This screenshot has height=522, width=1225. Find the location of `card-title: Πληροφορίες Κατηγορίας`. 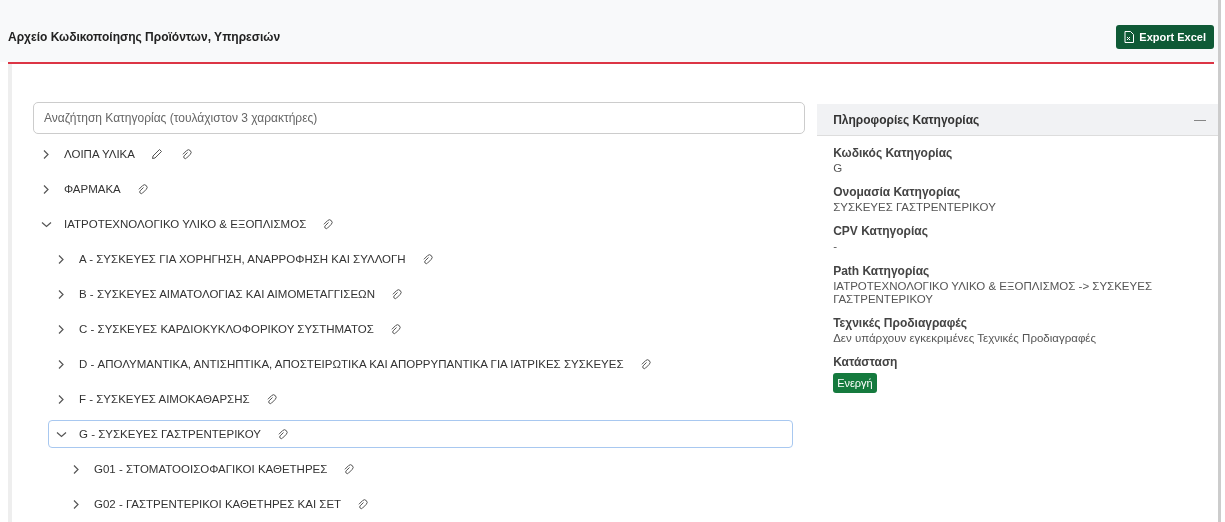

card-title: Πληροφορίες Κατηγορίας is located at coordinates (906, 119).